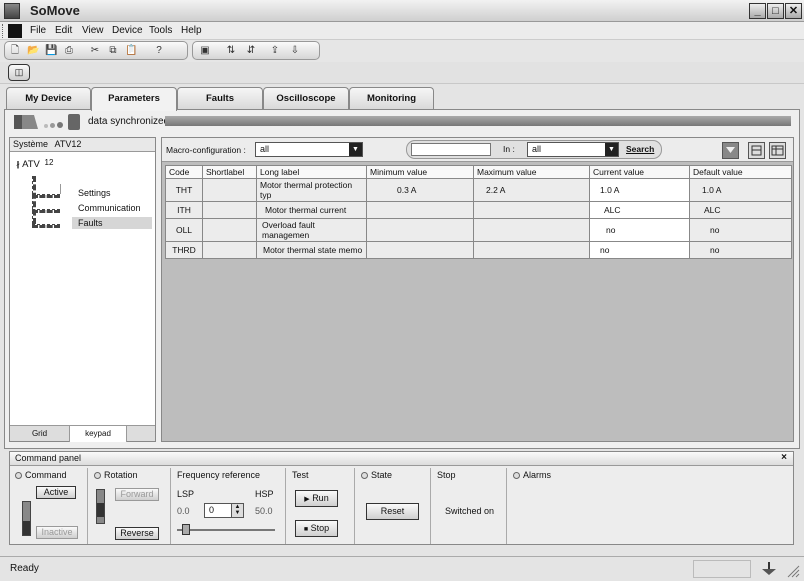 The image size is (804, 581). What do you see at coordinates (251, 51) in the screenshot?
I see `disconnect-icon: ⇵` at bounding box center [251, 51].